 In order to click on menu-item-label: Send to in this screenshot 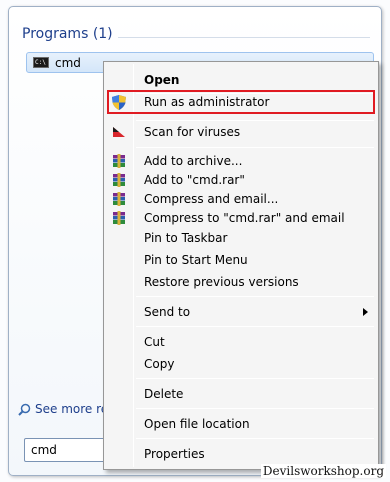, I will do `click(167, 312)`.